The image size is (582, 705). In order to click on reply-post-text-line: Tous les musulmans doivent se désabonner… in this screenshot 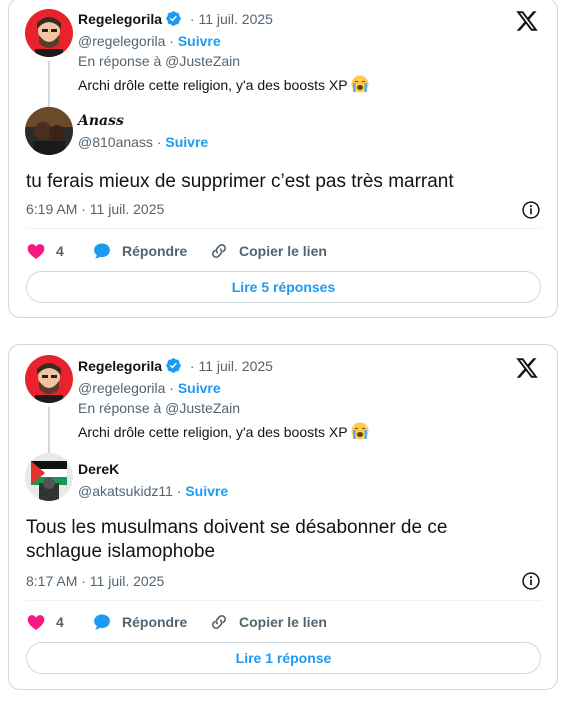, I will do `click(237, 527)`.